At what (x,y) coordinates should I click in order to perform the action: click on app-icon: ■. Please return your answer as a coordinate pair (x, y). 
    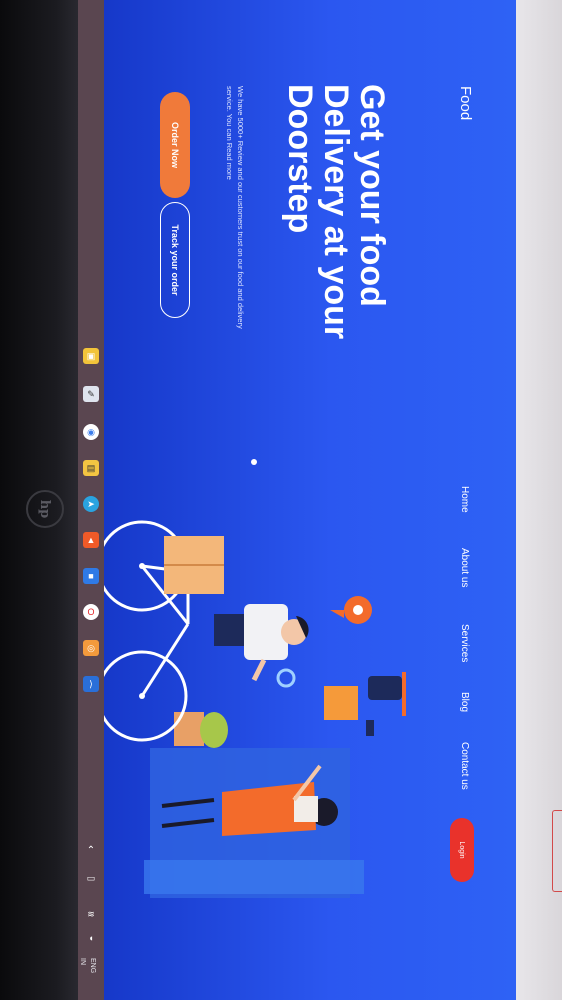
    Looking at the image, I should click on (91, 576).